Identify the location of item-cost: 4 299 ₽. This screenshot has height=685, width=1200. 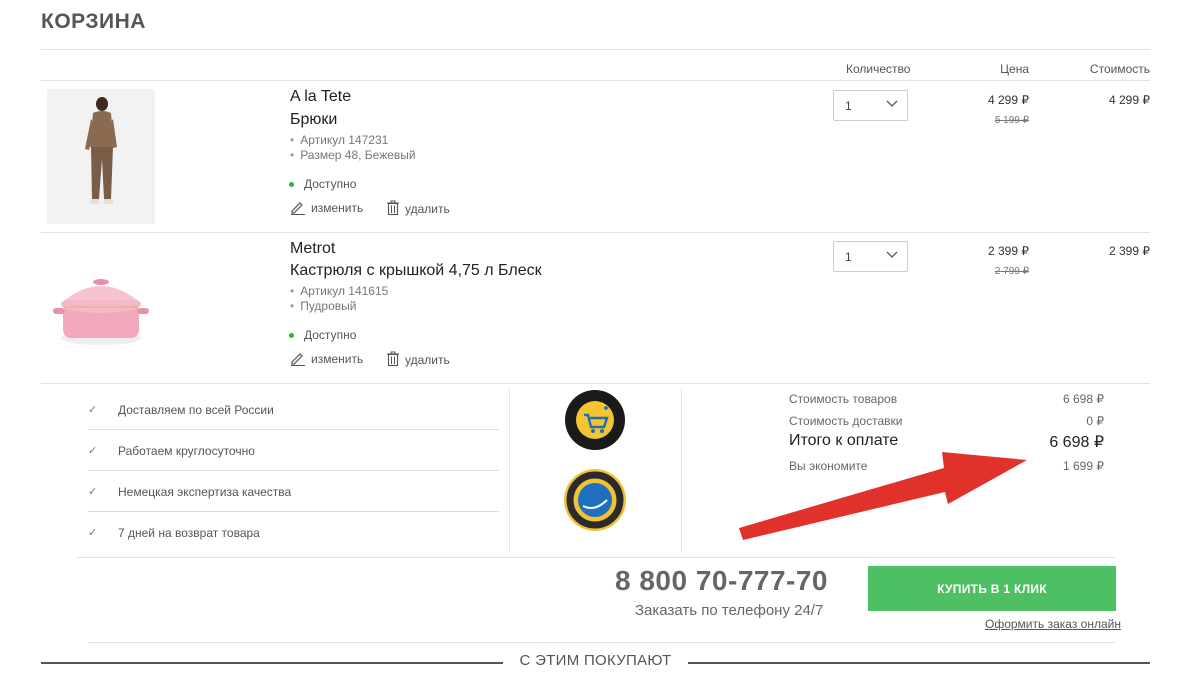
(1129, 100).